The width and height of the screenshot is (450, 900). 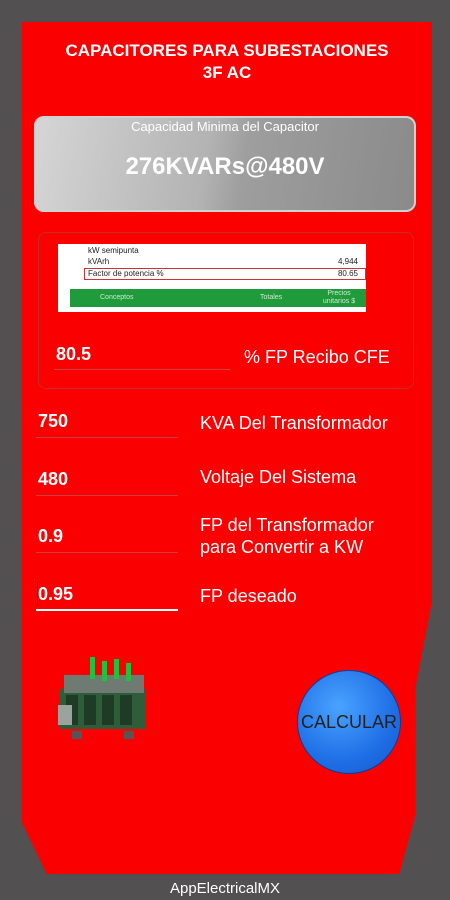 I want to click on kva-label: KVA Del Transformador, so click(x=294, y=423).